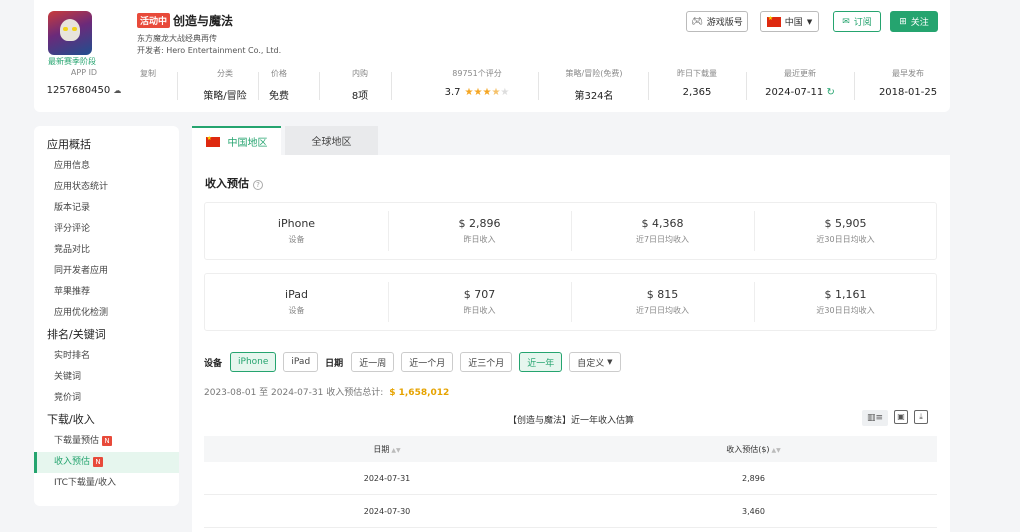 The image size is (1020, 532). Describe the element at coordinates (106, 292) in the screenshot. I see `sidebar-item-apple-featured: 苹果推荐` at that location.